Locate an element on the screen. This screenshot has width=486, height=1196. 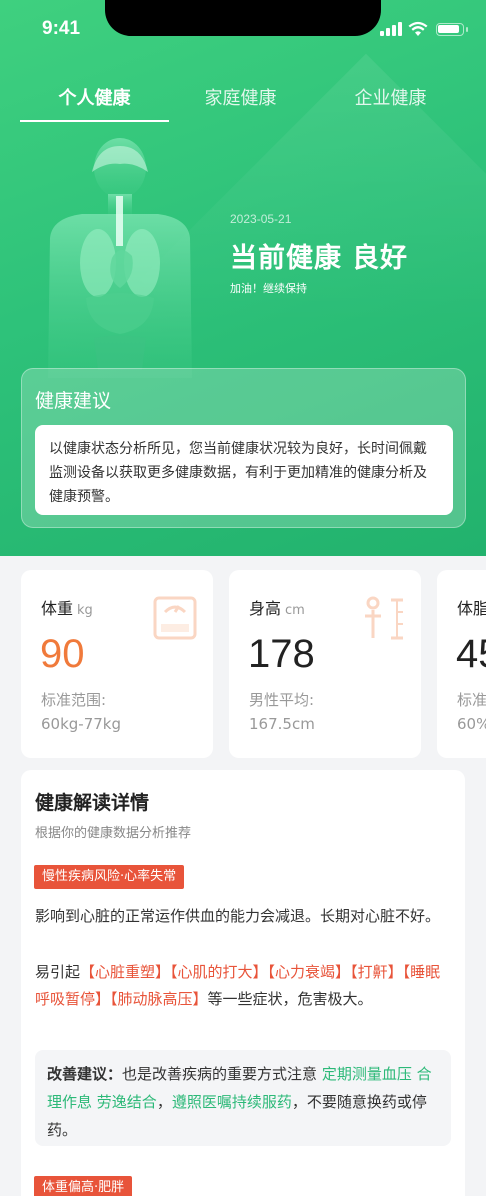
metric-reference: 男性平均: 167.5cm is located at coordinates (282, 712).